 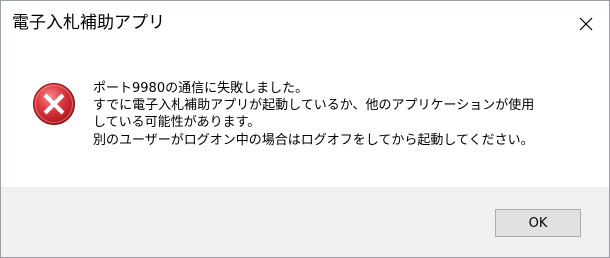 What do you see at coordinates (538, 223) in the screenshot?
I see `ok-button: OK` at bounding box center [538, 223].